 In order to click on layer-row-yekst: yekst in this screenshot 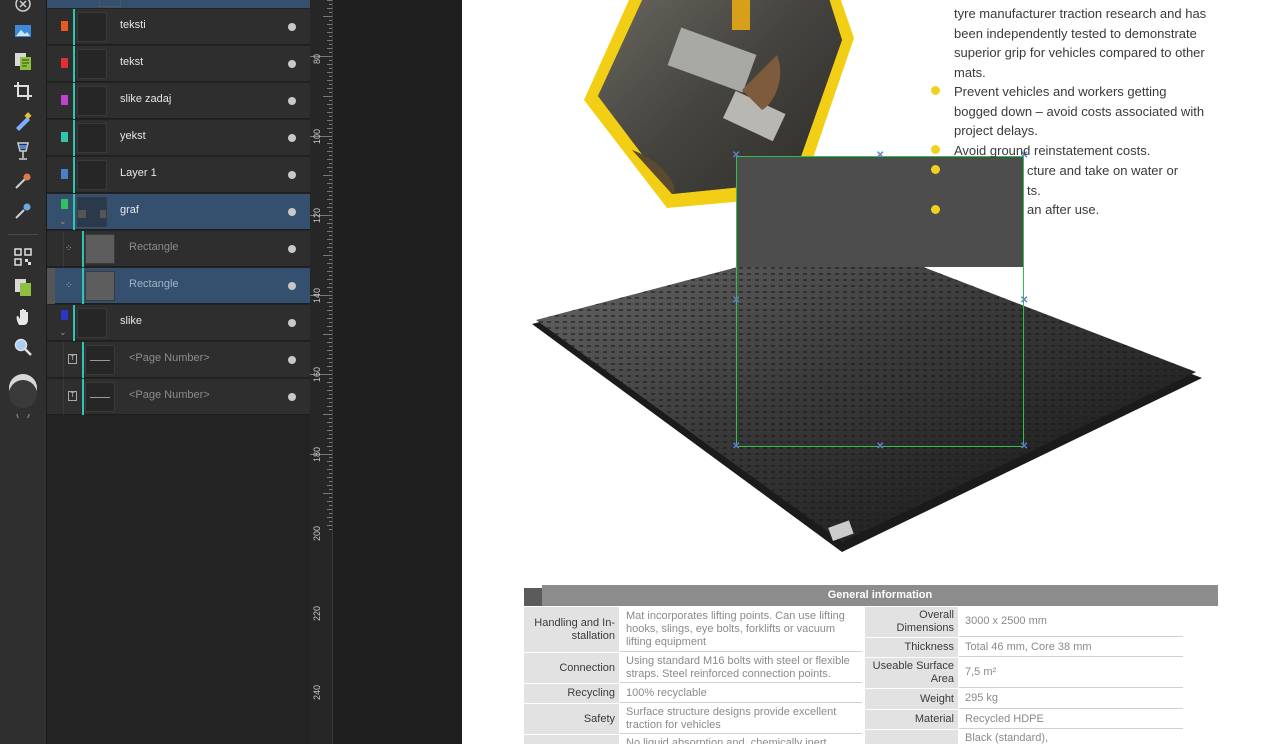, I will do `click(178, 138)`.